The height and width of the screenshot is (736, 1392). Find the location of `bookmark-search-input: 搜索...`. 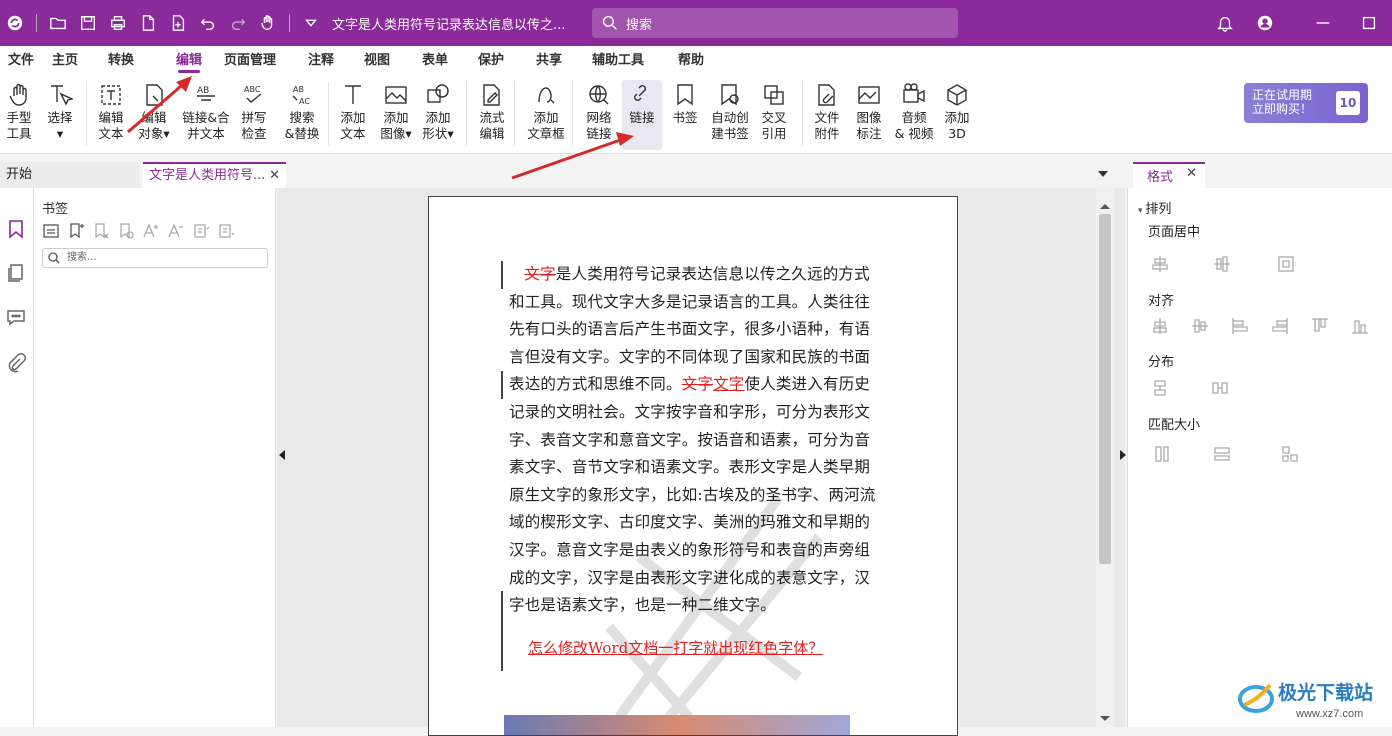

bookmark-search-input: 搜索... is located at coordinates (155, 258).